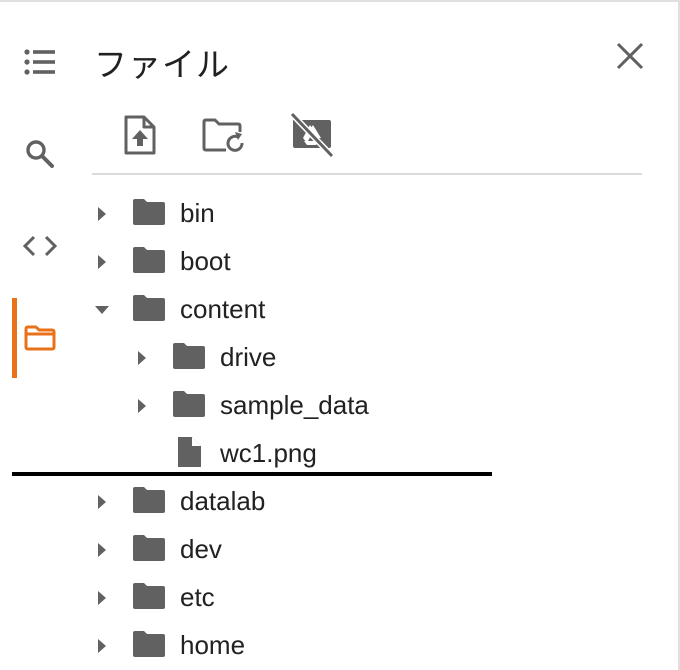 Image resolution: width=680 pixels, height=670 pixels. I want to click on file-upload-icon, so click(140, 135).